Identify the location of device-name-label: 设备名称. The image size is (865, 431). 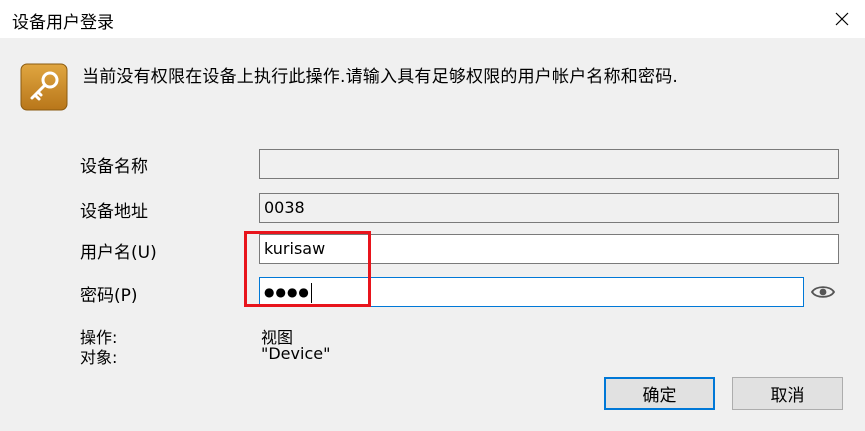
(114, 167).